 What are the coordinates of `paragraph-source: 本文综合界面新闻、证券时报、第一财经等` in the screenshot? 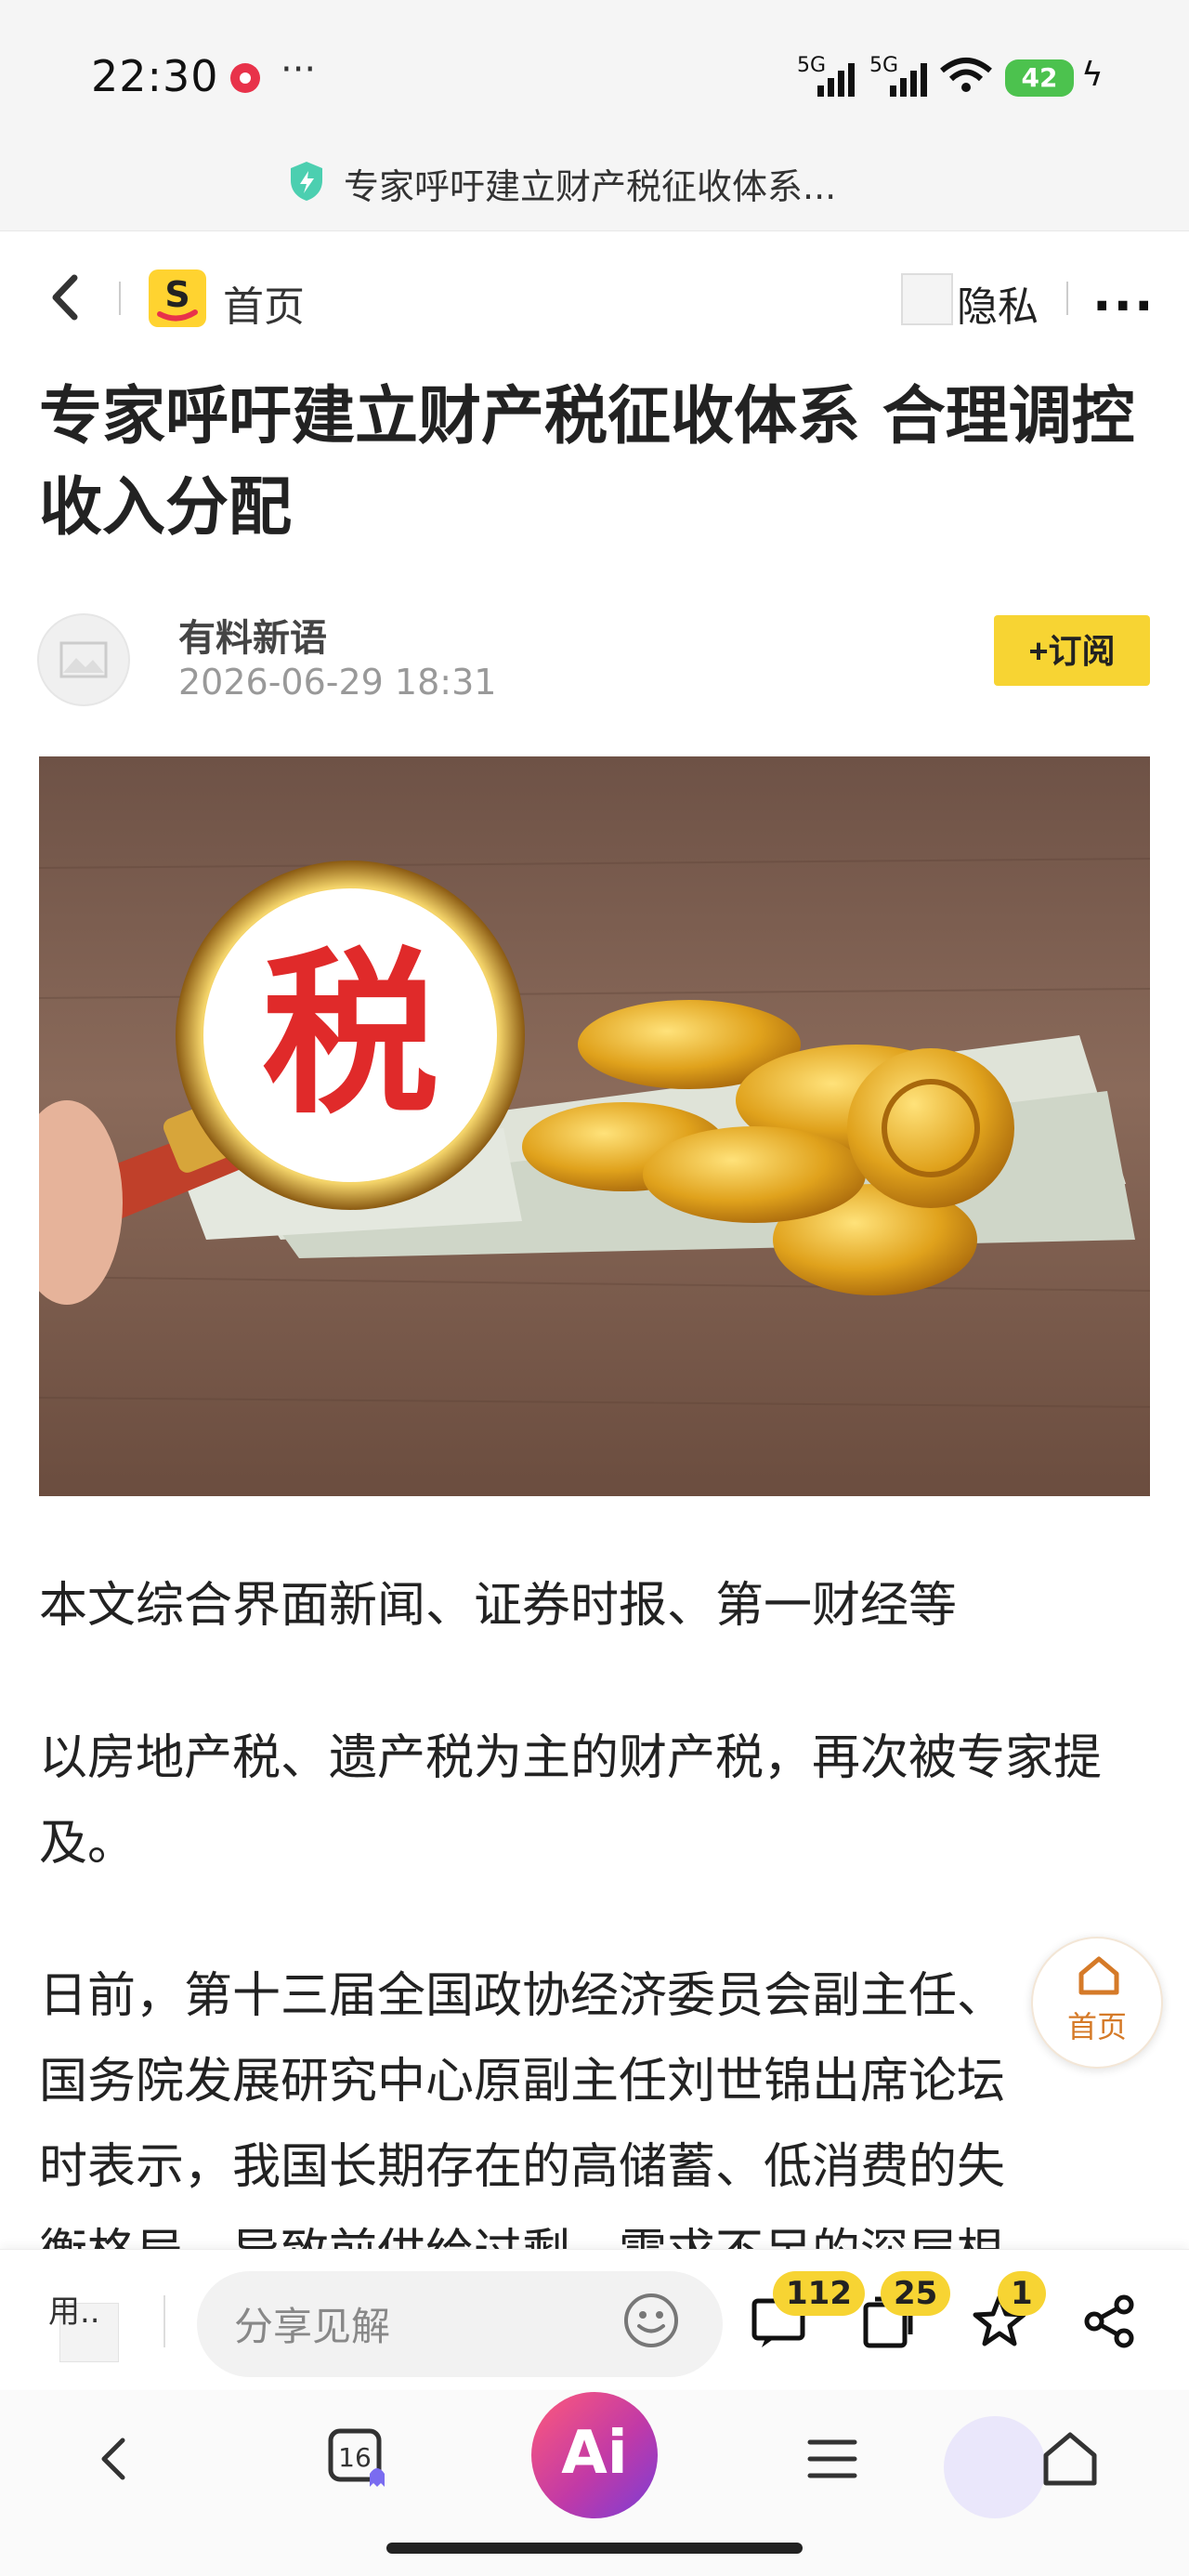 It's located at (498, 1606).